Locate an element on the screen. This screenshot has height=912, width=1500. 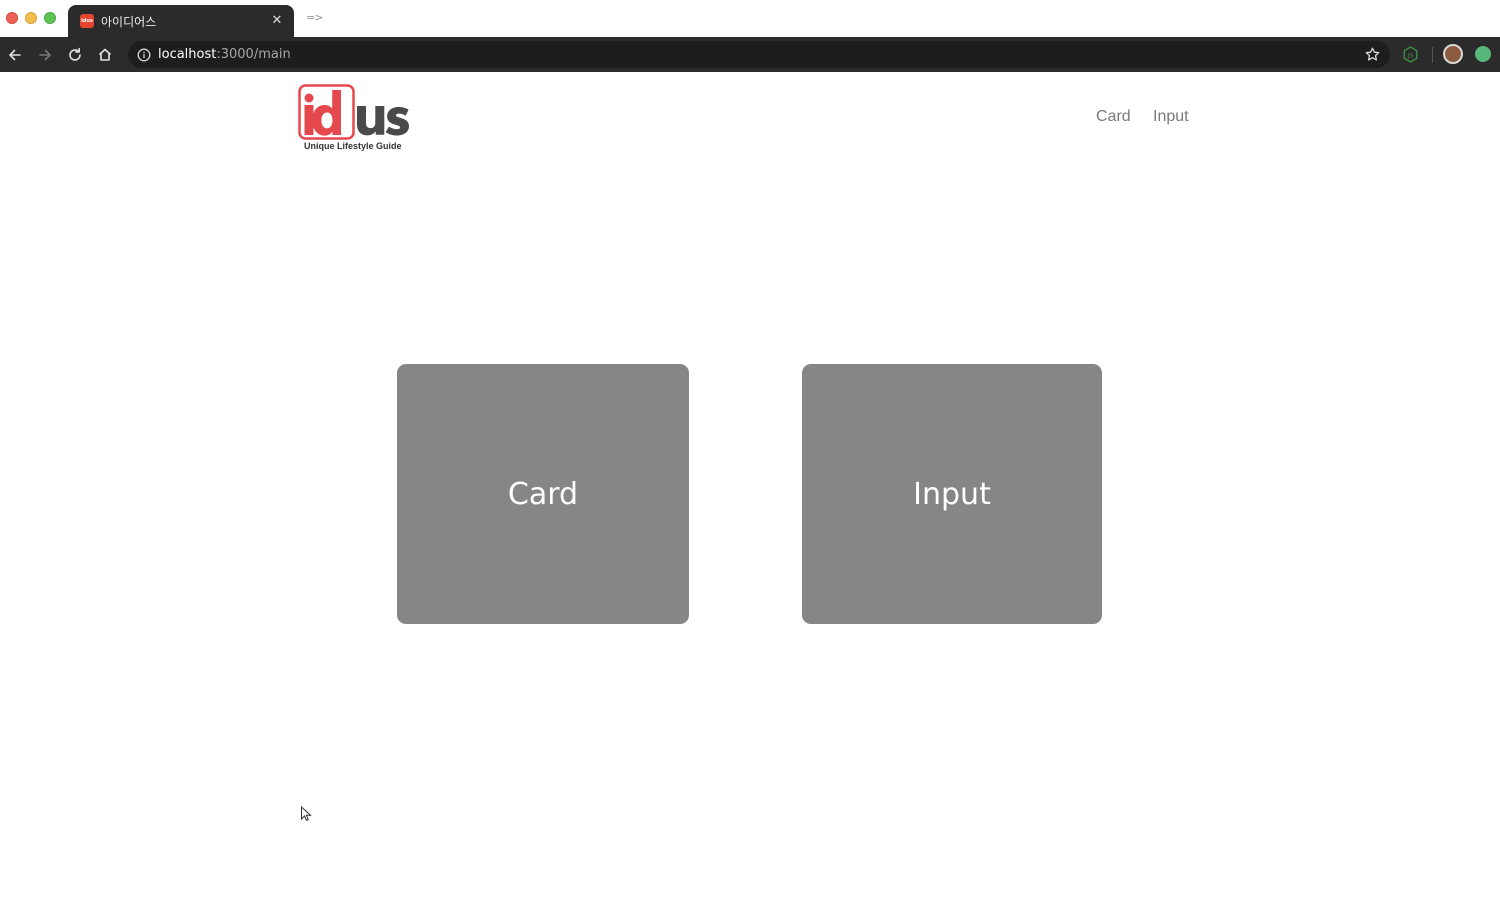
reload-icon is located at coordinates (75, 55).